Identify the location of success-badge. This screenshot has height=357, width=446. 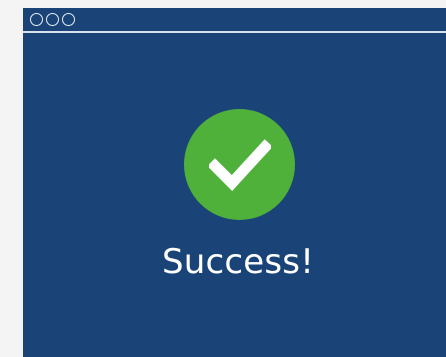
(239, 164).